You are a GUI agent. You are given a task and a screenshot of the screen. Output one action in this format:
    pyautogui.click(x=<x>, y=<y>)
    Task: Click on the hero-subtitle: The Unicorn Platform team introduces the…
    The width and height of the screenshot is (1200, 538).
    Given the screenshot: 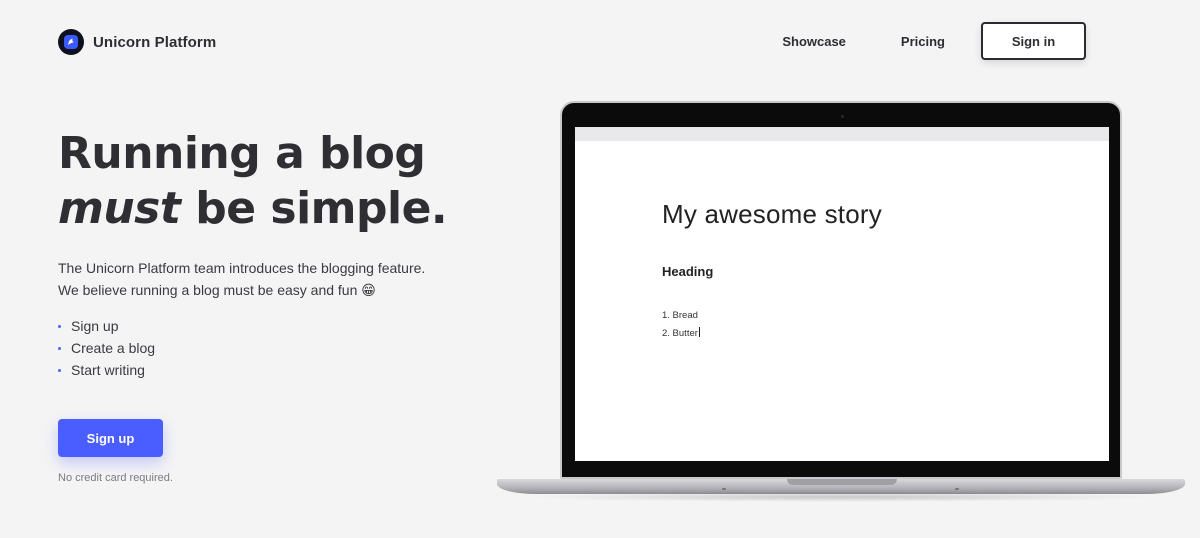 What is the action you would take?
    pyautogui.click(x=268, y=279)
    